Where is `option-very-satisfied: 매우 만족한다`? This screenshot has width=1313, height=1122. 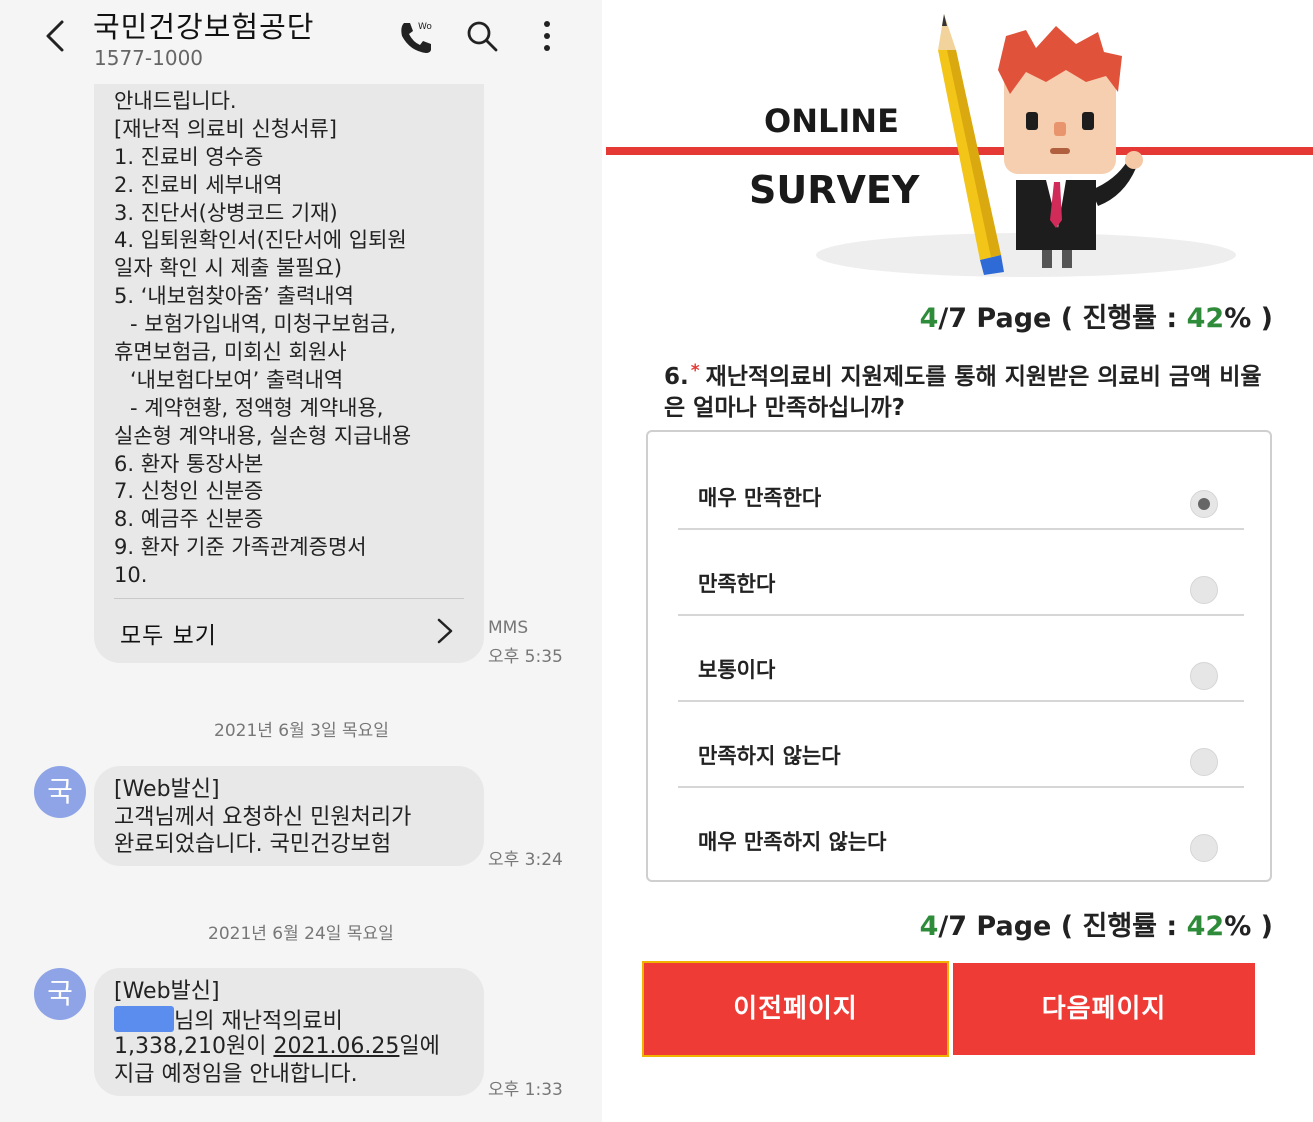 option-very-satisfied: 매우 만족한다 is located at coordinates (961, 487).